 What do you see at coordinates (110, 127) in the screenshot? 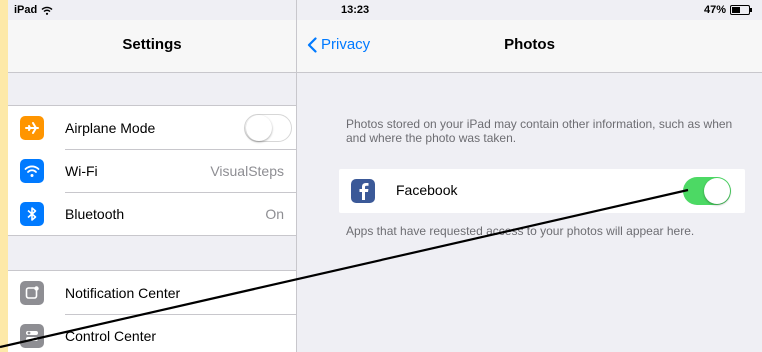
I see `airplane-mode-label: Airplane Mode` at bounding box center [110, 127].